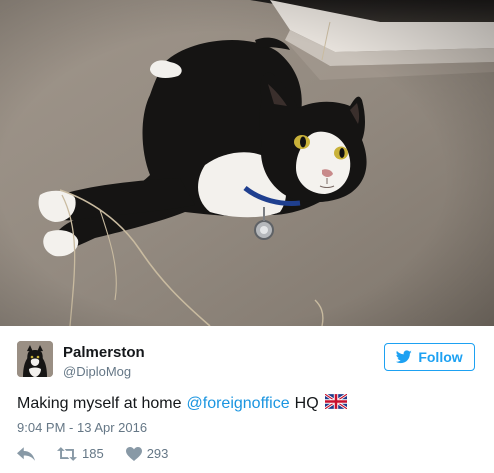 This screenshot has height=473, width=494. What do you see at coordinates (82, 427) in the screenshot?
I see `tweet-timestamp: 9:04 PM - 13 Apr 2016` at bounding box center [82, 427].